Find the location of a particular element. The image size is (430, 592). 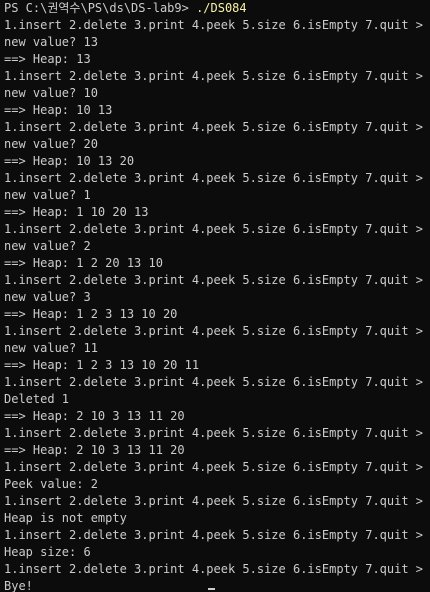

terminal-output-line: Peek value: 2 is located at coordinates (51, 484).